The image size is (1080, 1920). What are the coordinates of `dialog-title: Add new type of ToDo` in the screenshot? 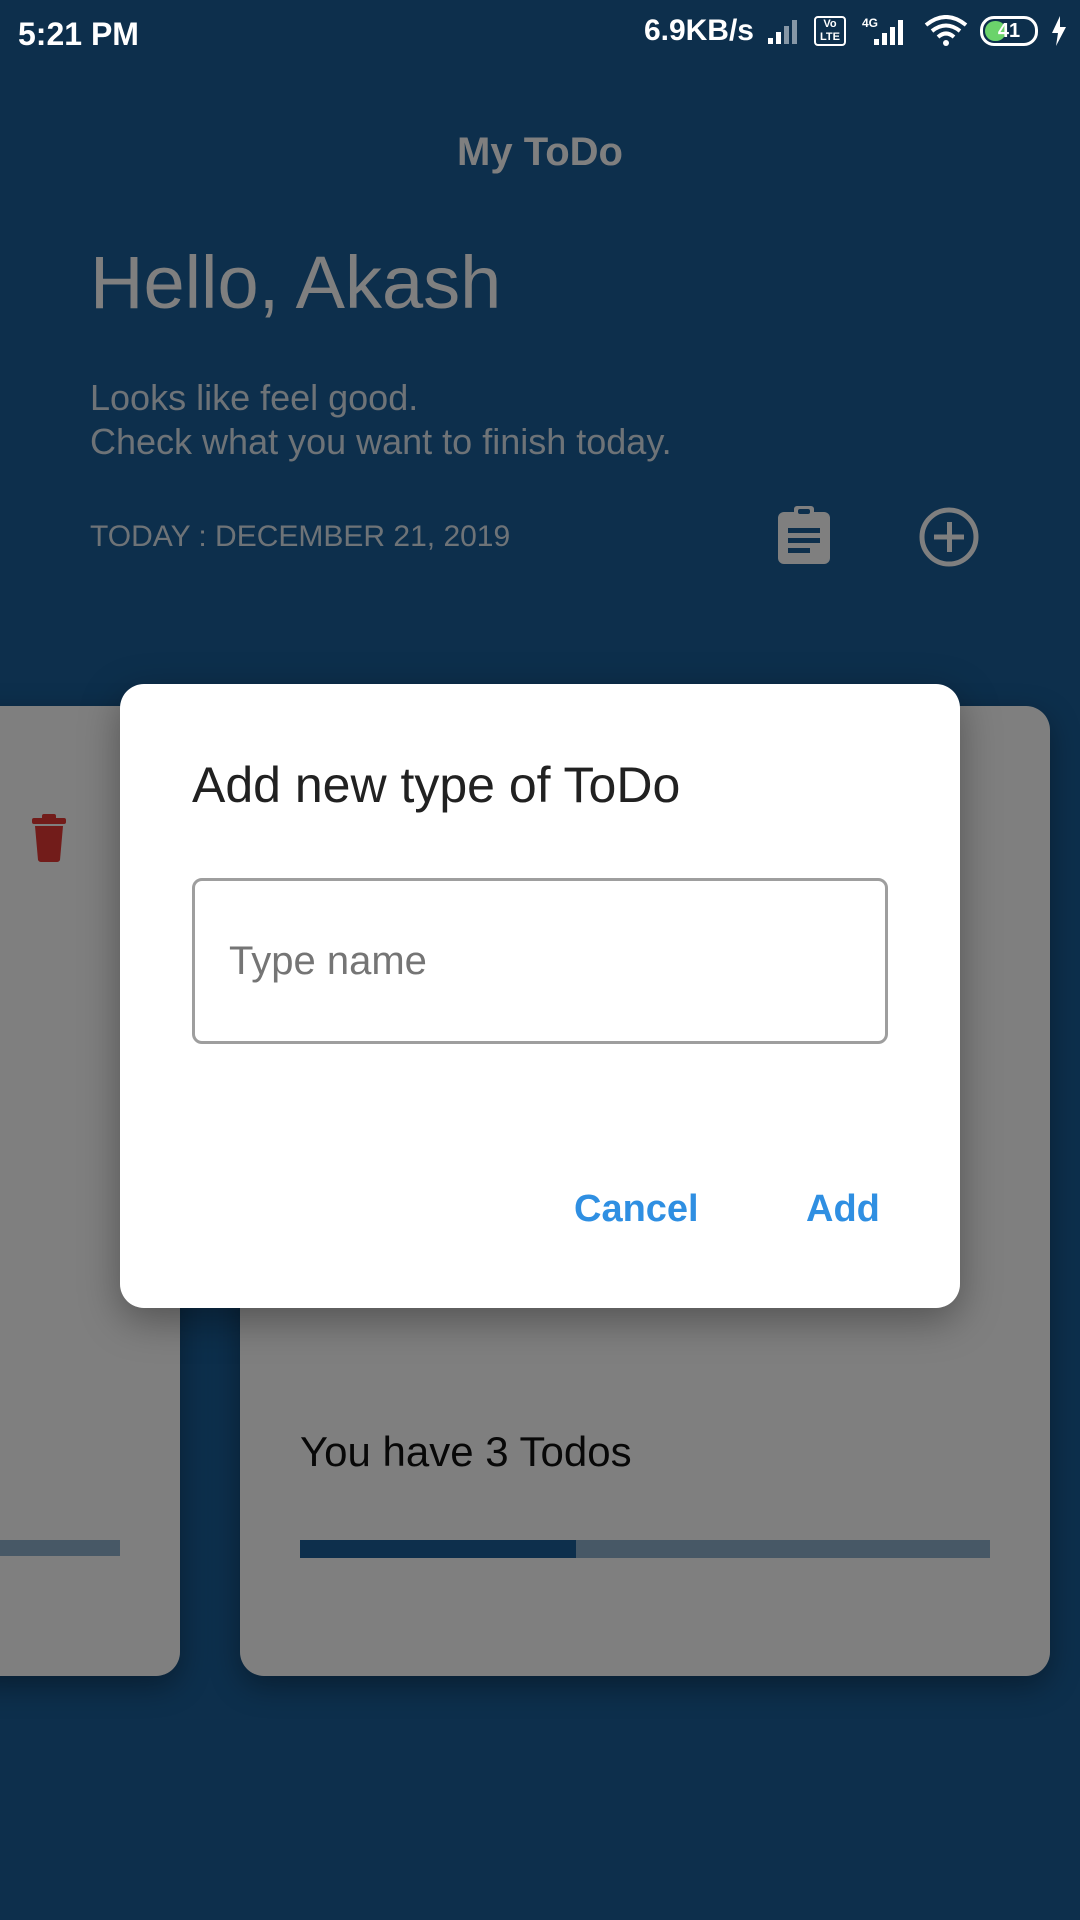 It's located at (436, 785).